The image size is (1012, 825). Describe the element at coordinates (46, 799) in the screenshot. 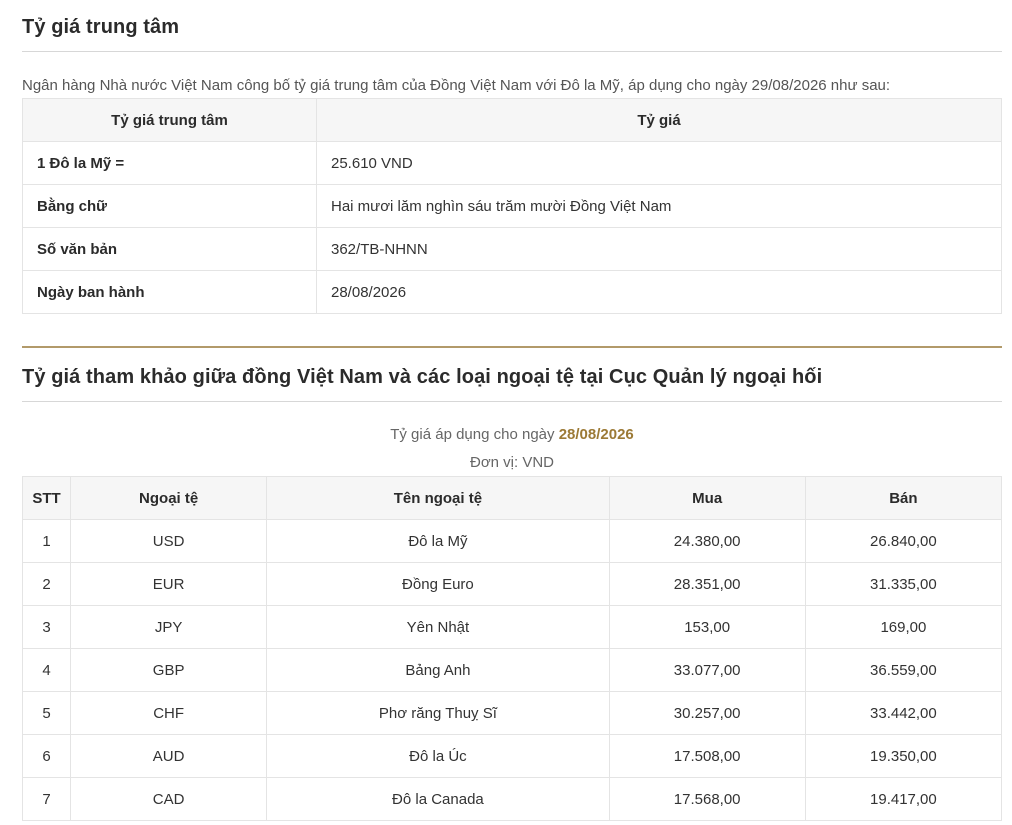

I see `cell-stt: 7` at that location.